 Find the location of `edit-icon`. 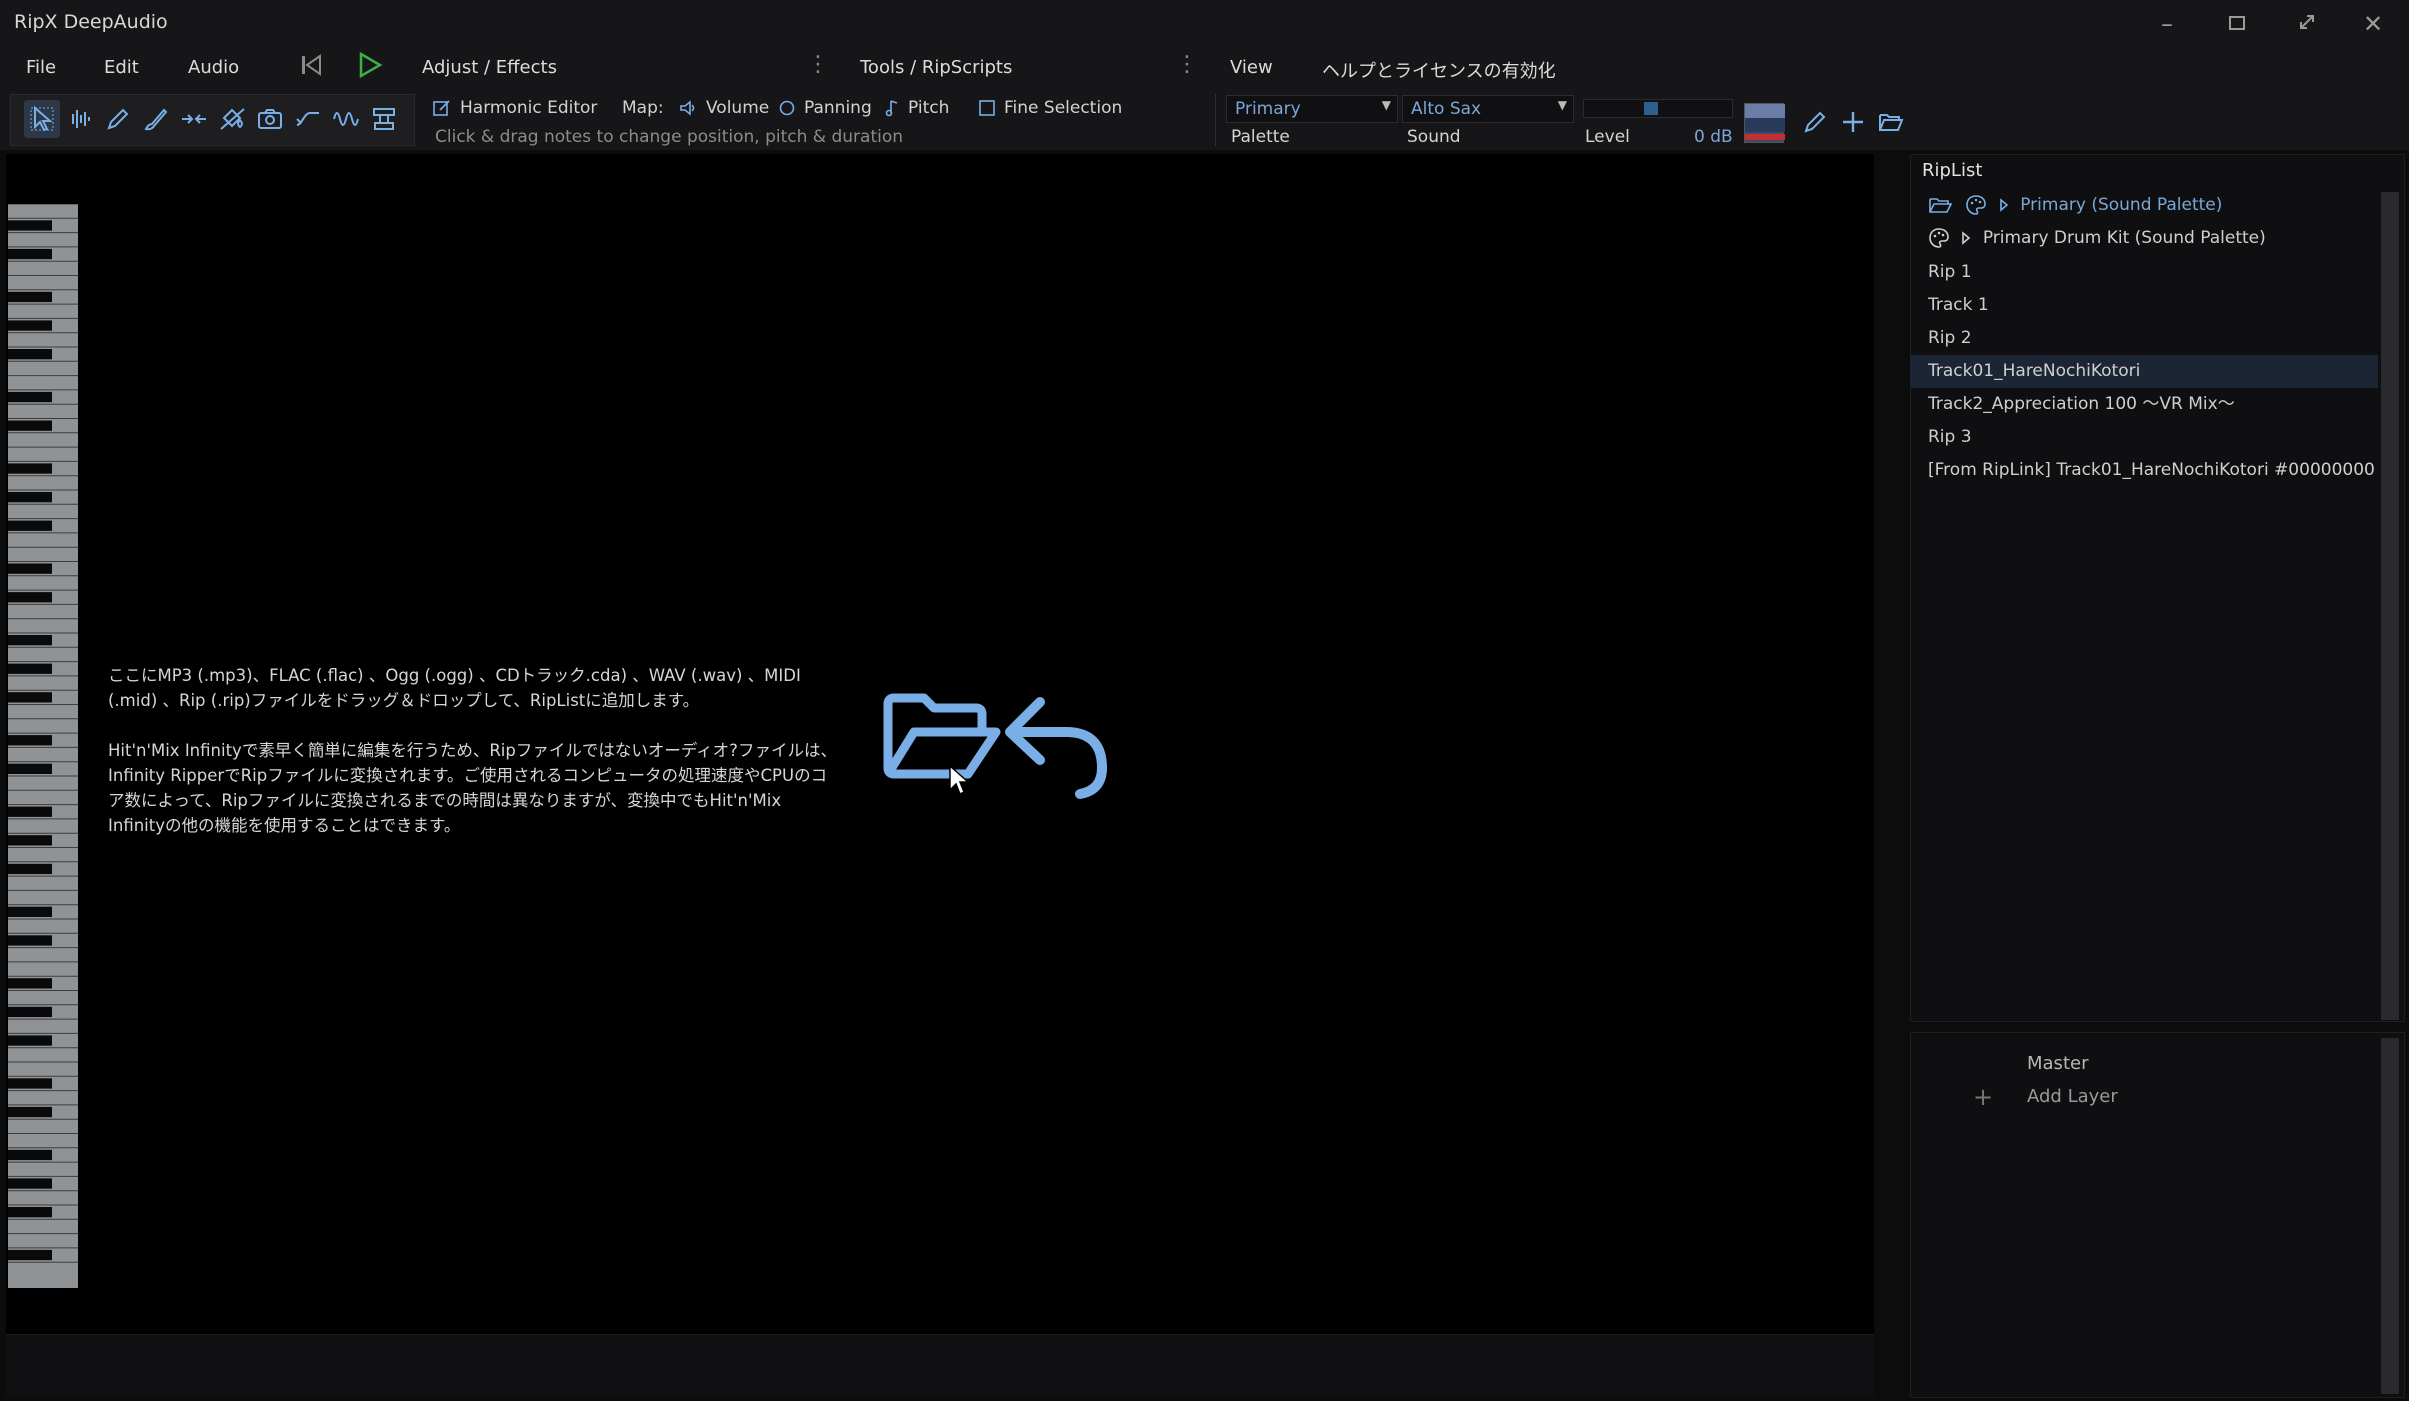

edit-icon is located at coordinates (441, 108).